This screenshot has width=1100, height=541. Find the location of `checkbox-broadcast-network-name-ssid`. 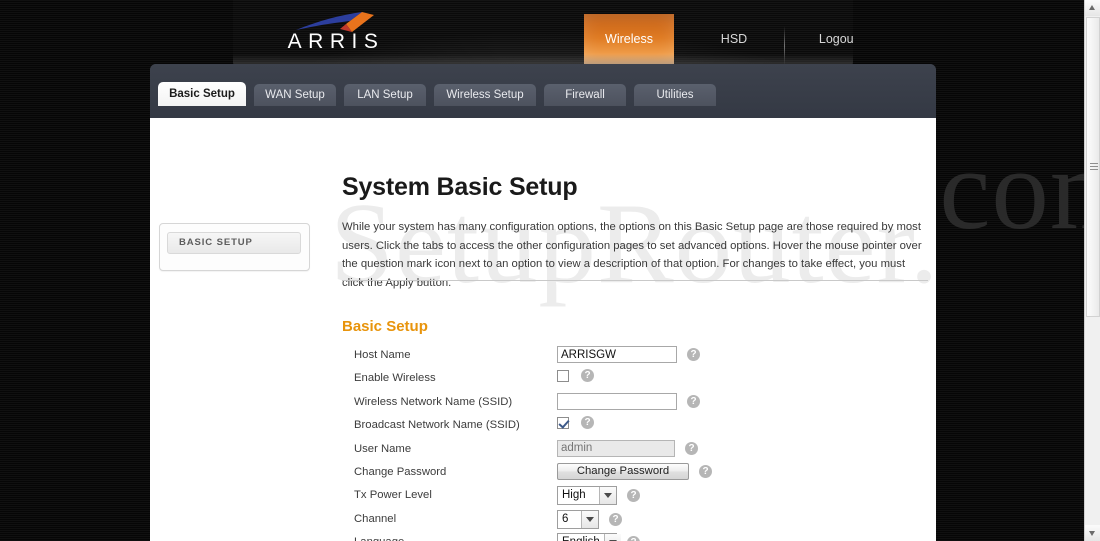

checkbox-broadcast-network-name-ssid is located at coordinates (563, 422).